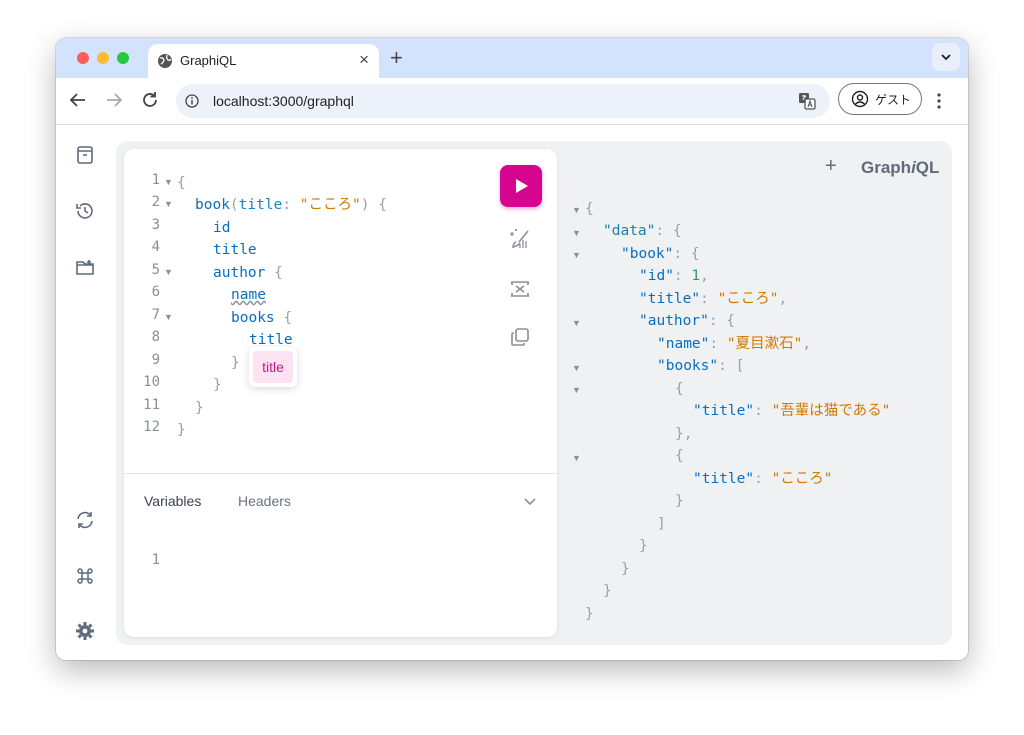  What do you see at coordinates (373, 205) in the screenshot?
I see `code-token: ) {` at bounding box center [373, 205].